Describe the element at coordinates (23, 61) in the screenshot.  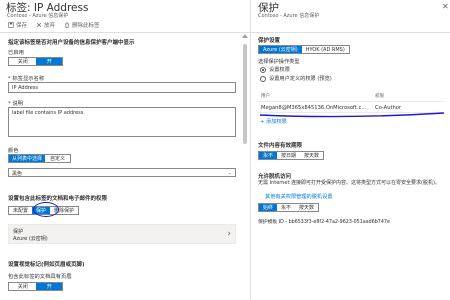
I see `toggle-off-option: 关闭` at that location.